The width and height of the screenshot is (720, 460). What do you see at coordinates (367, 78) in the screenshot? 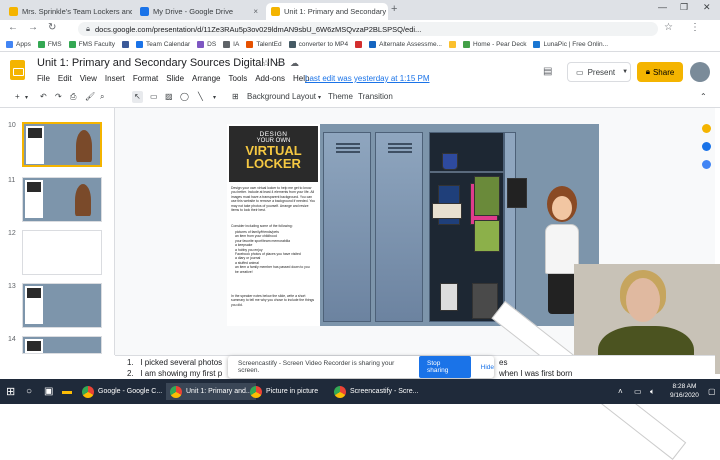
I see `last-edit-link: Last edit was yesterday at 1:15 PM` at bounding box center [367, 78].